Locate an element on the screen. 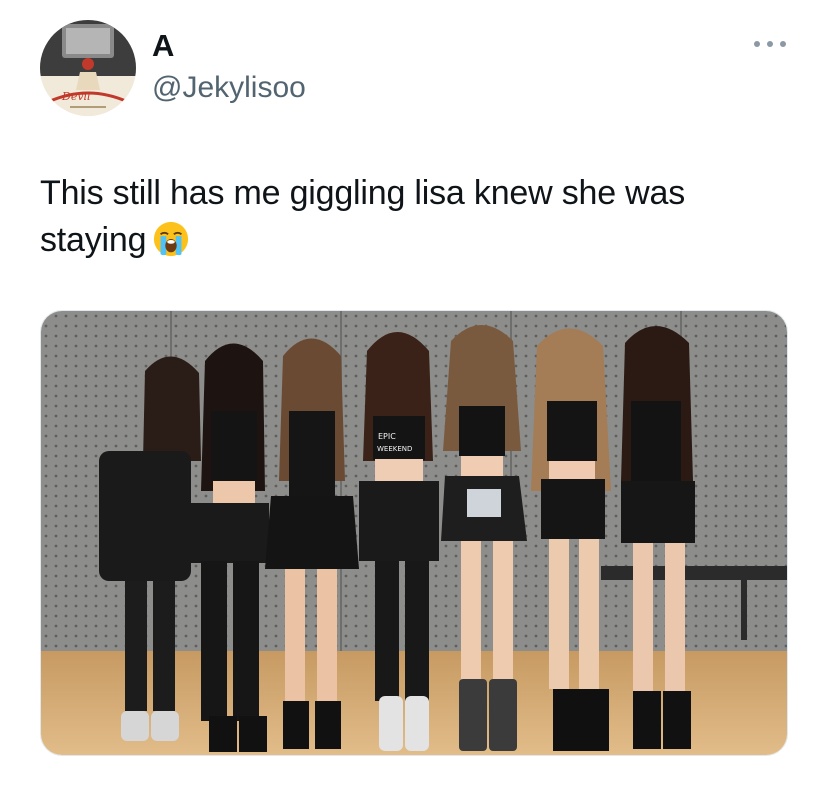 This screenshot has width=828, height=789. display-name: A is located at coordinates (163, 46).